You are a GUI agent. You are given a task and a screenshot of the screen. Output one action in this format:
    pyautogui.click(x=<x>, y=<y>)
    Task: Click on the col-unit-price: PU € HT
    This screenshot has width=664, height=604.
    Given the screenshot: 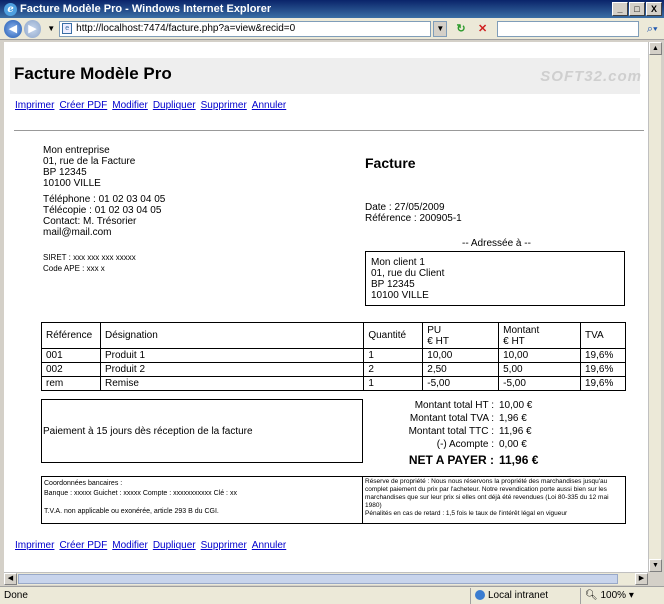 What is the action you would take?
    pyautogui.click(x=461, y=335)
    